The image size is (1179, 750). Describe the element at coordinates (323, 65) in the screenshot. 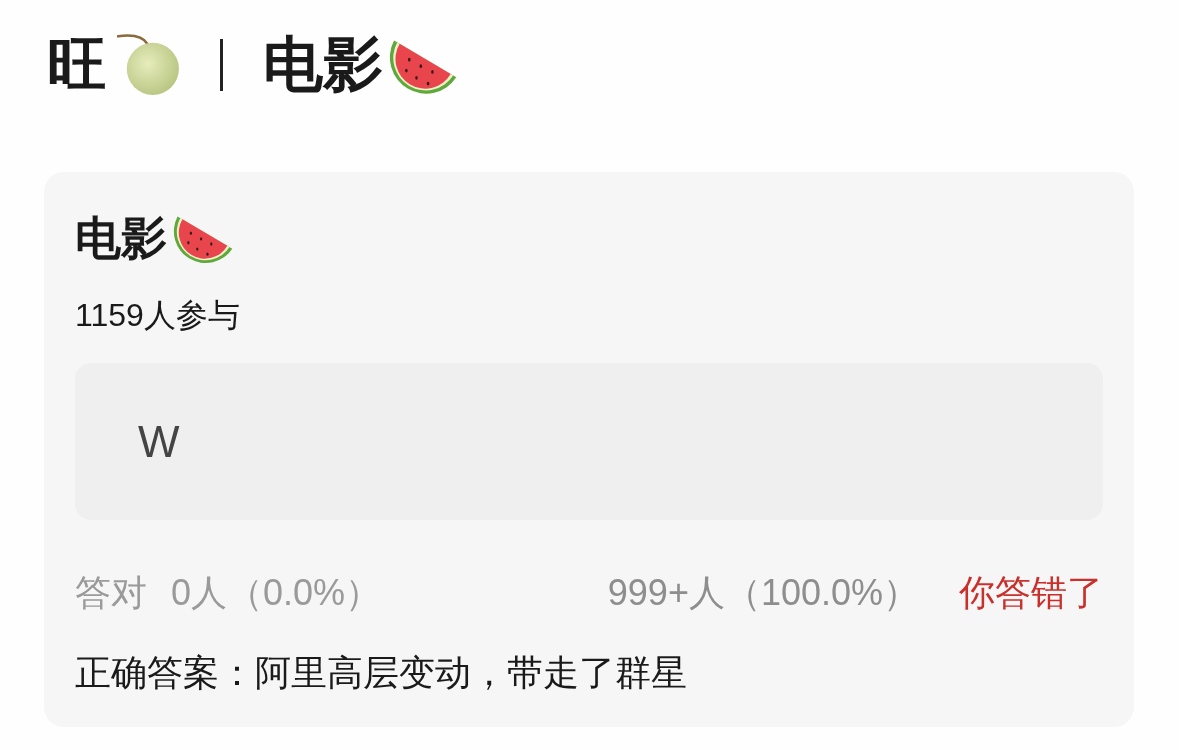

I see `header-topic: 电影` at that location.